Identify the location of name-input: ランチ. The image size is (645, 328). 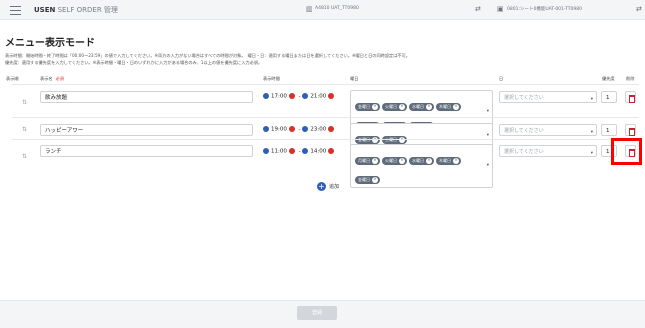
(146, 151).